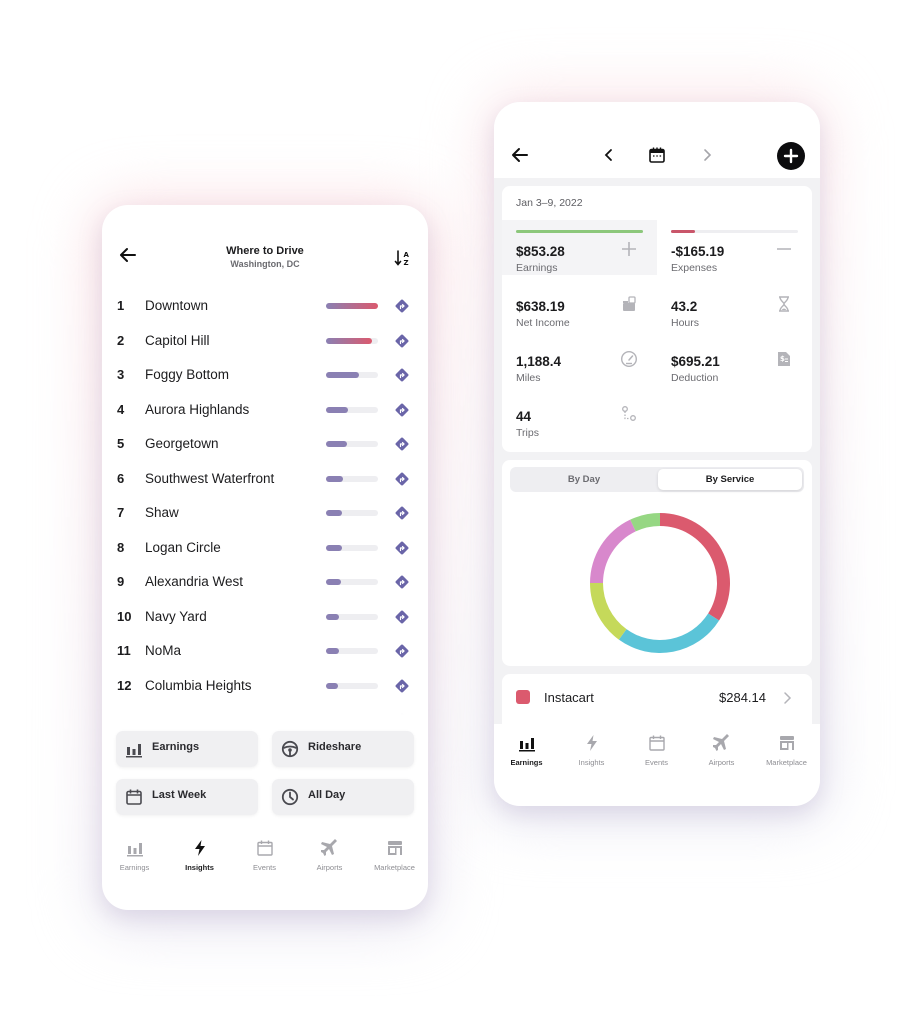 The height and width of the screenshot is (1024, 922). Describe the element at coordinates (265, 617) in the screenshot. I see `neighborhood-row: 10 Navy Yard` at that location.